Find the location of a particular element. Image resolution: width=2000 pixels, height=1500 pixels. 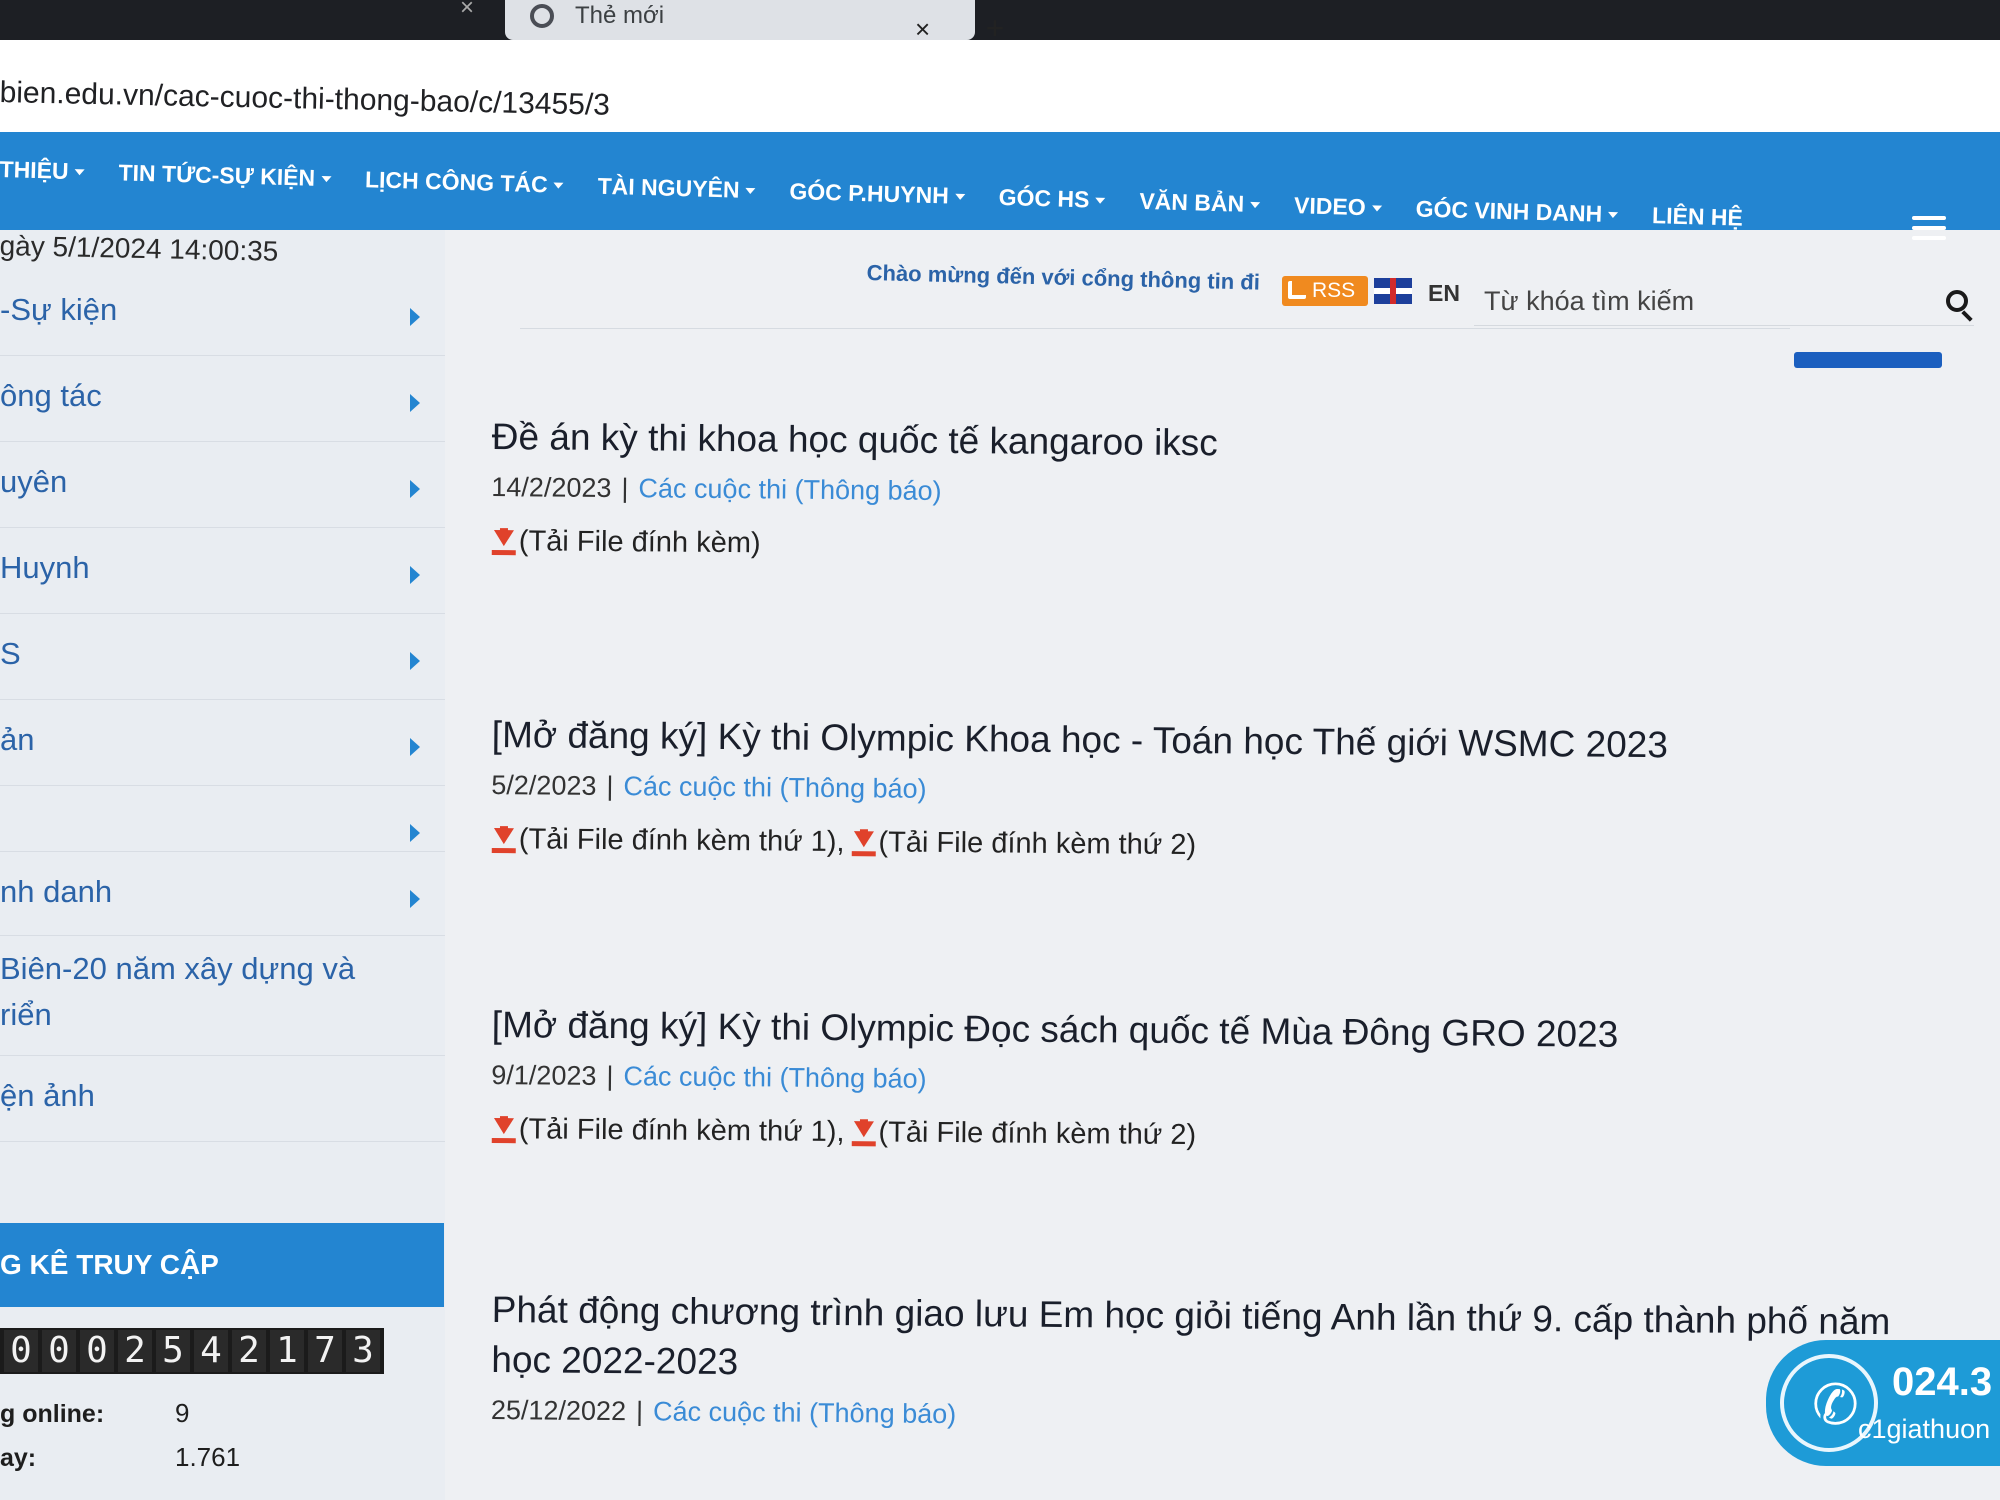

sidebar-item-5: ản is located at coordinates (222, 743).